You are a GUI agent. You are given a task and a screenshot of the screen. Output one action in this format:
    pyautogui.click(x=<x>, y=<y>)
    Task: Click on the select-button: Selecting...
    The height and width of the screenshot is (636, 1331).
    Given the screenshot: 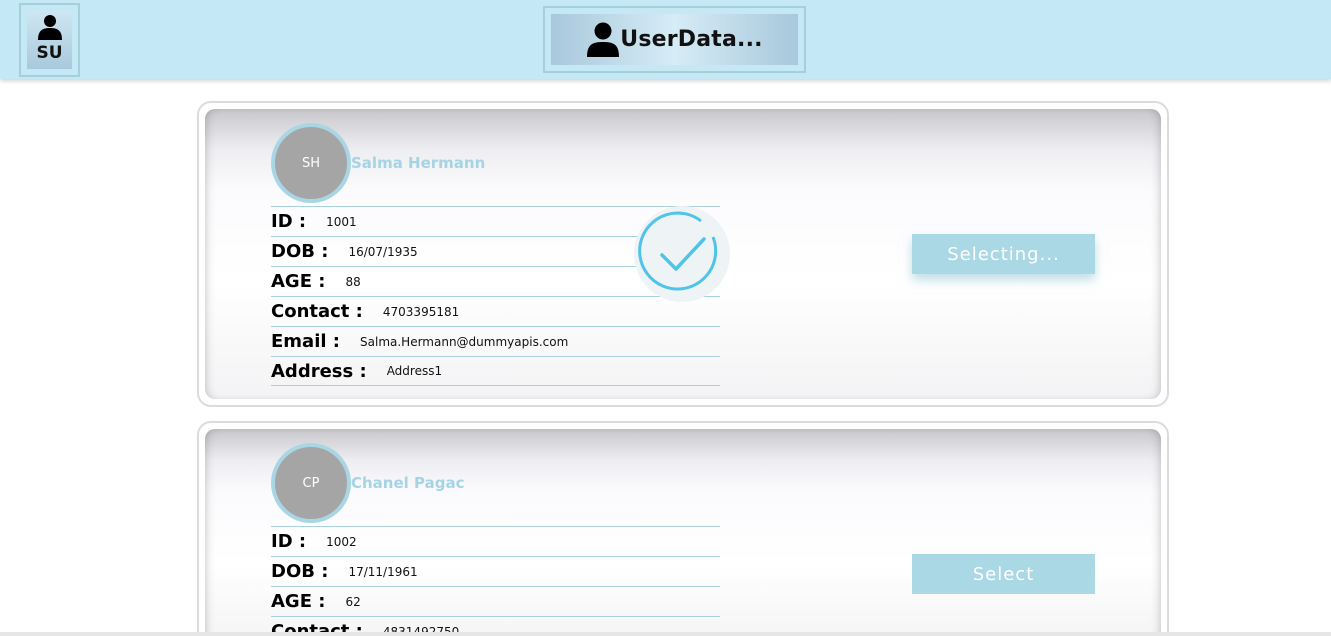 What is the action you would take?
    pyautogui.click(x=1003, y=254)
    